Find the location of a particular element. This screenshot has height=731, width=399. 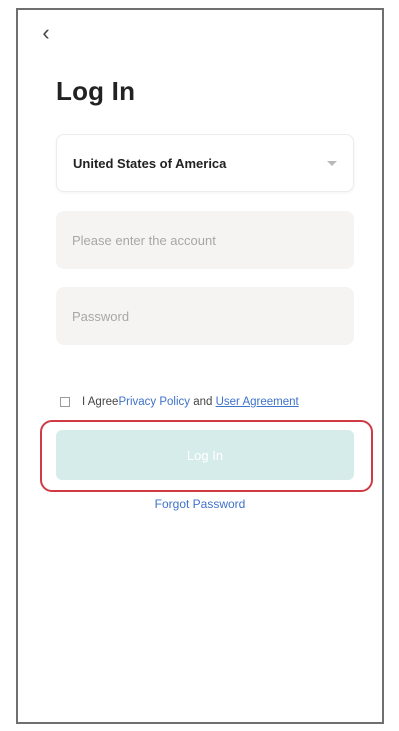

agree-checkbox is located at coordinates (65, 402).